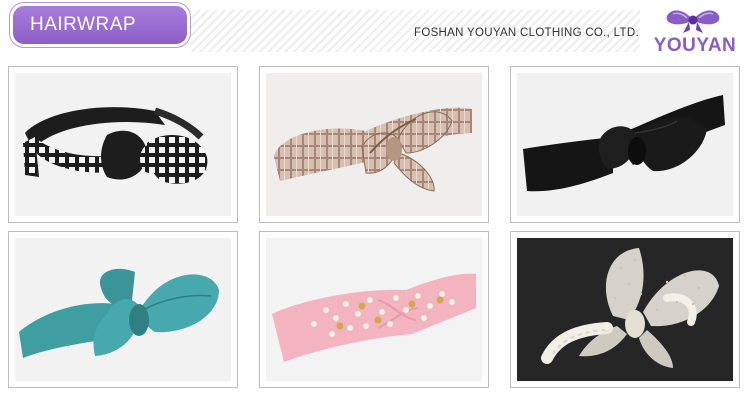 Image resolution: width=750 pixels, height=412 pixels. What do you see at coordinates (693, 21) in the screenshot?
I see `bow-logo-icon` at bounding box center [693, 21].